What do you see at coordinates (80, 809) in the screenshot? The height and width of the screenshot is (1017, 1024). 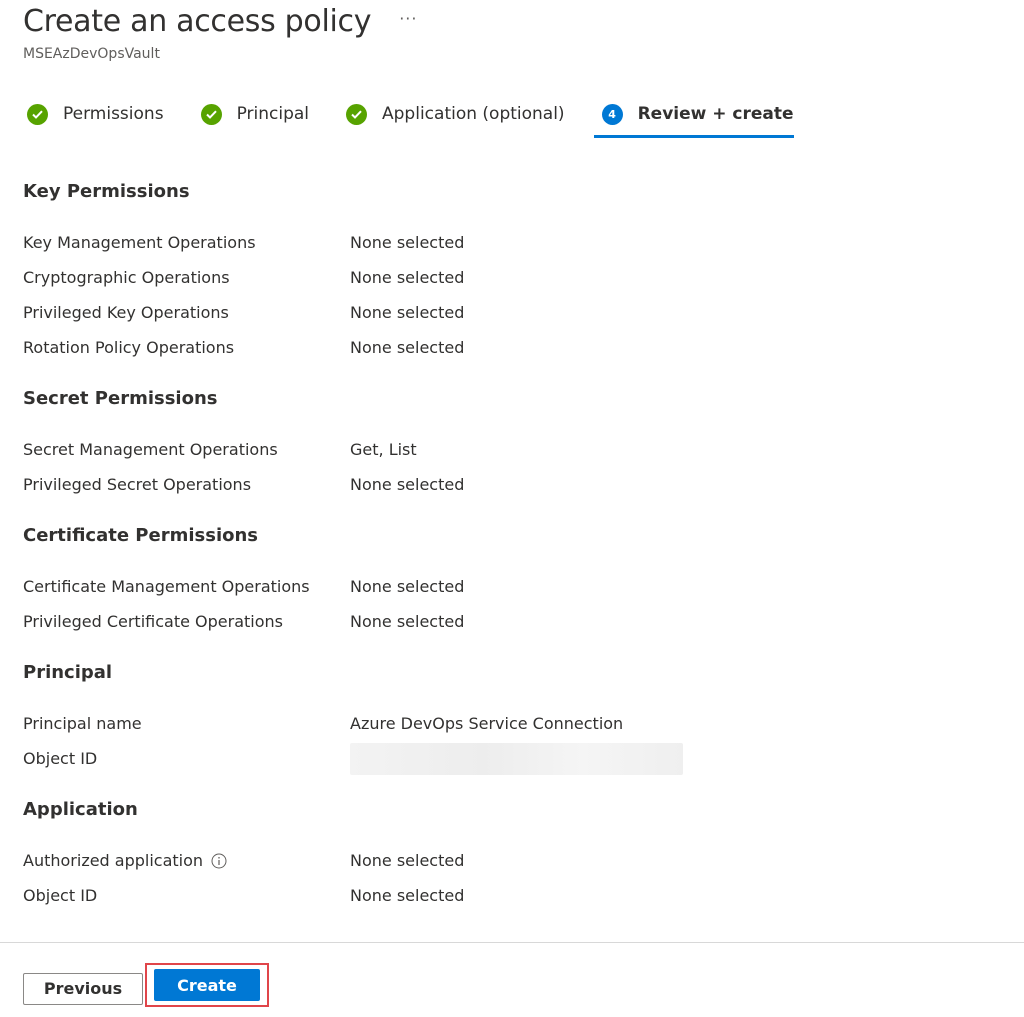 I see `section-heading-application: Application` at bounding box center [80, 809].